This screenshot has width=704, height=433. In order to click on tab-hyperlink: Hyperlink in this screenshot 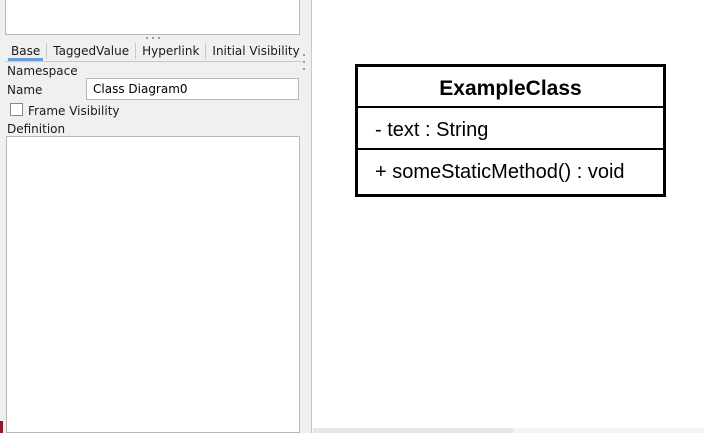, I will do `click(170, 51)`.